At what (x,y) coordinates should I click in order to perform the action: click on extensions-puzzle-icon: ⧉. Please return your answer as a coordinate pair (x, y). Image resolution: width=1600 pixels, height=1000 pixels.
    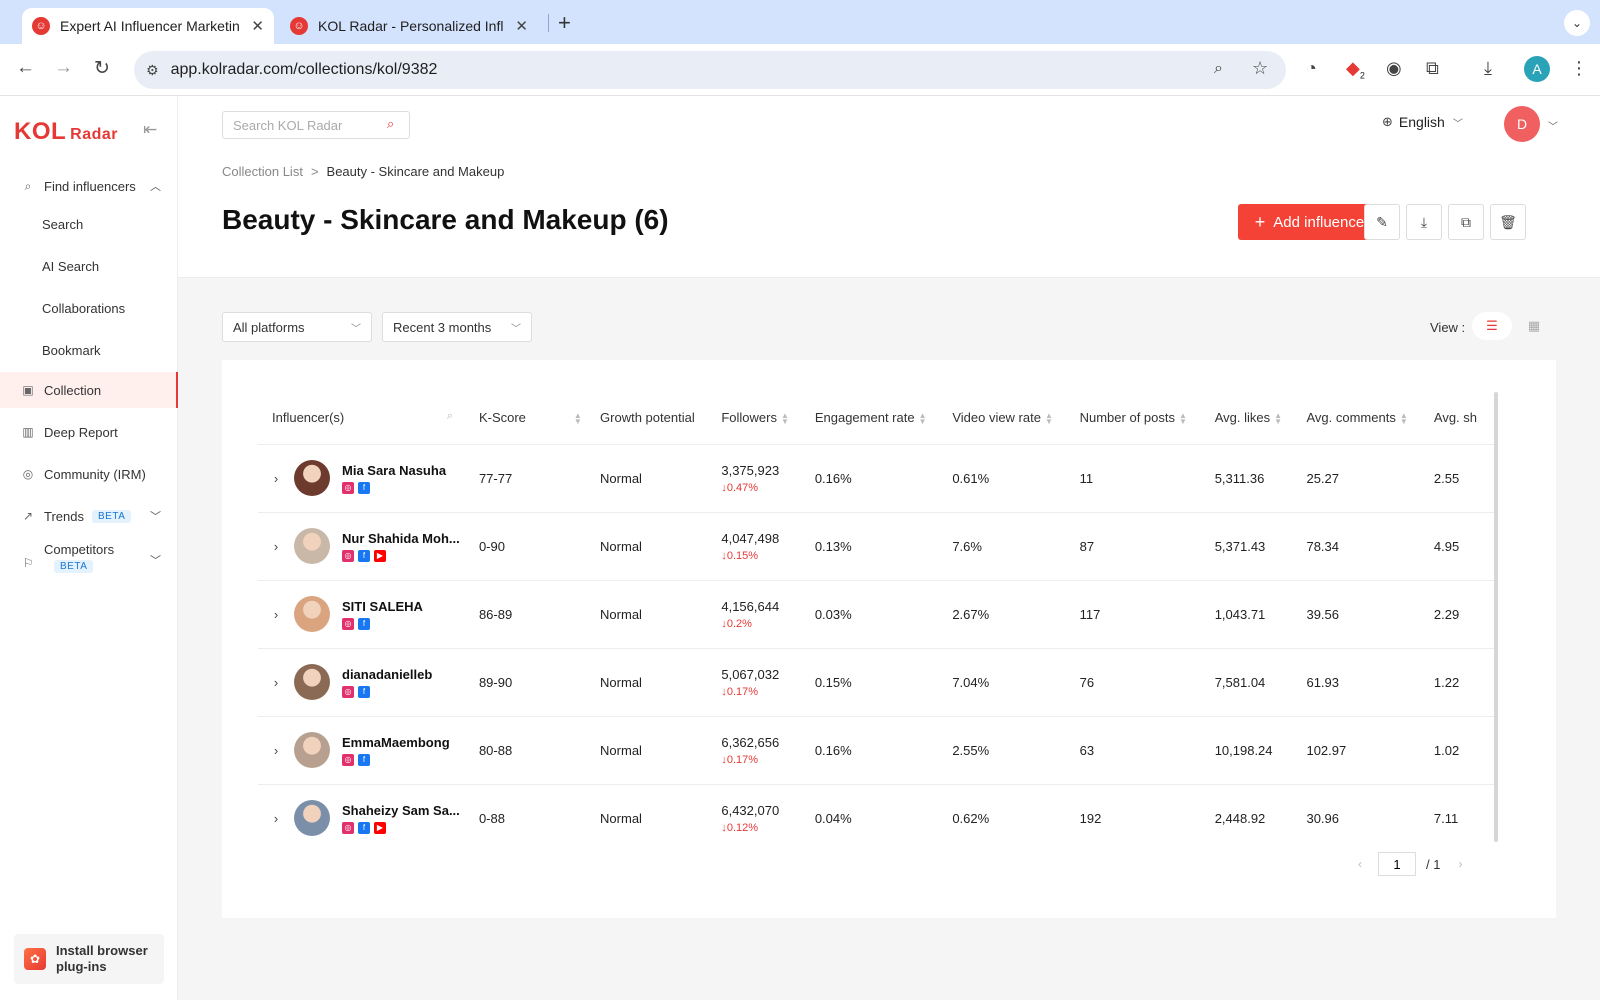
    Looking at the image, I should click on (1432, 68).